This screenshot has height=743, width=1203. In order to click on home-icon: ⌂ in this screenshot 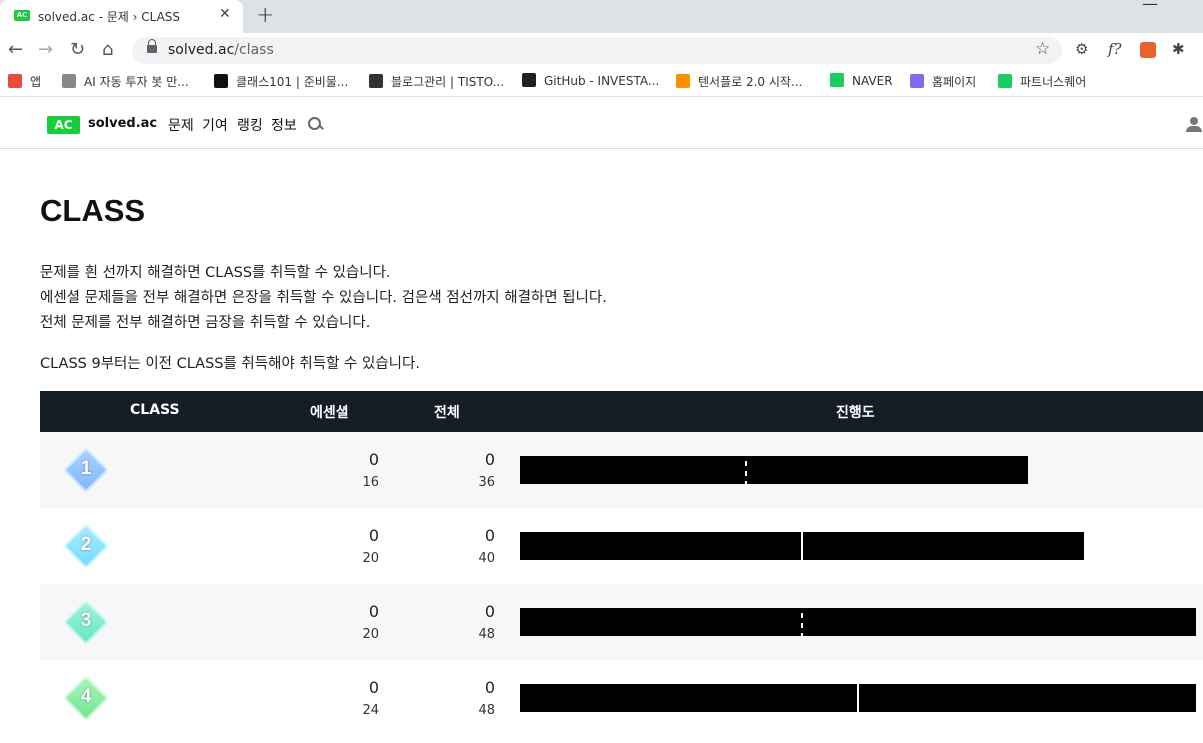, I will do `click(107, 49)`.